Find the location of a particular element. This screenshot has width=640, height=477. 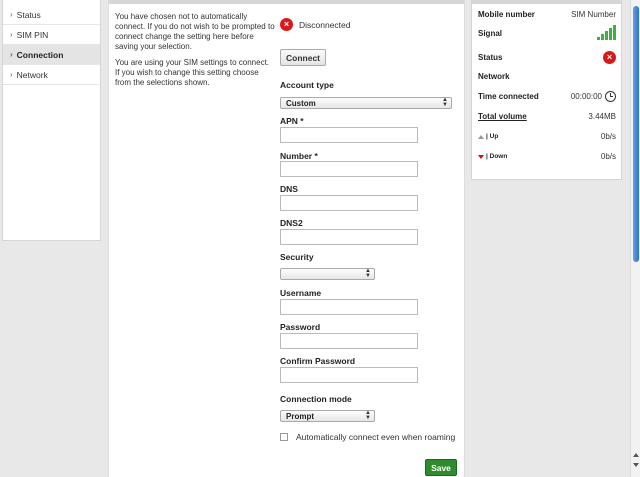

security-label: Security is located at coordinates (297, 257).